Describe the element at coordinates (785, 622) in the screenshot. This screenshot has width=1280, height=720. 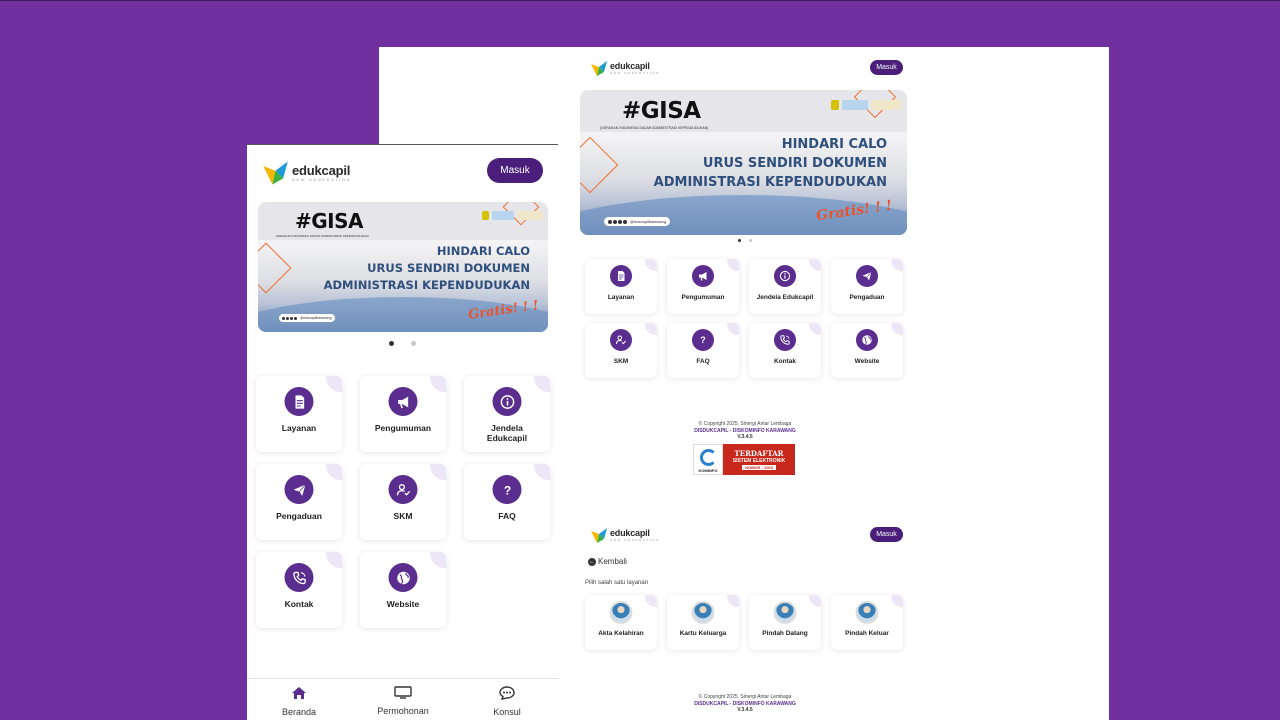
I see `service-card-pindah-datang: Pindah Datang` at that location.